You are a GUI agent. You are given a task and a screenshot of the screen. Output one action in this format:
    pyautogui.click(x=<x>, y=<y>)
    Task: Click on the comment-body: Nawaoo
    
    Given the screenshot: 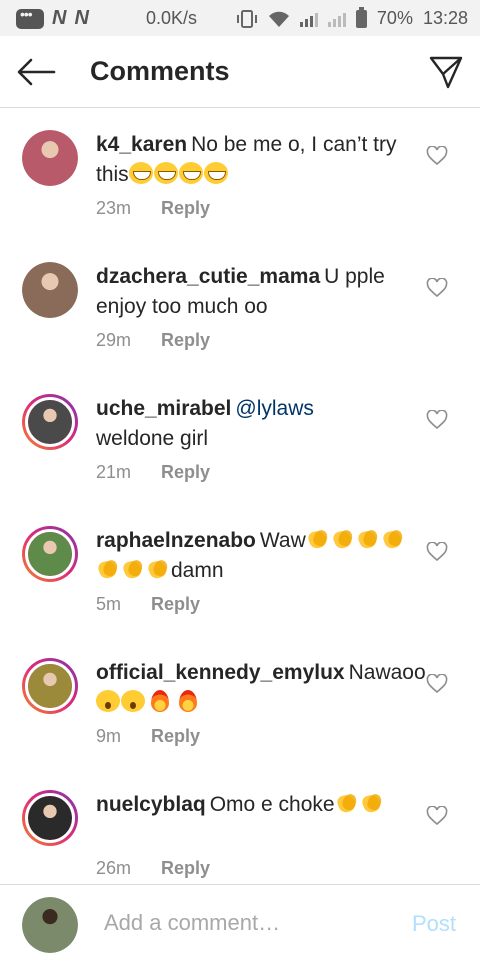 What is the action you would take?
    pyautogui.click(x=387, y=672)
    